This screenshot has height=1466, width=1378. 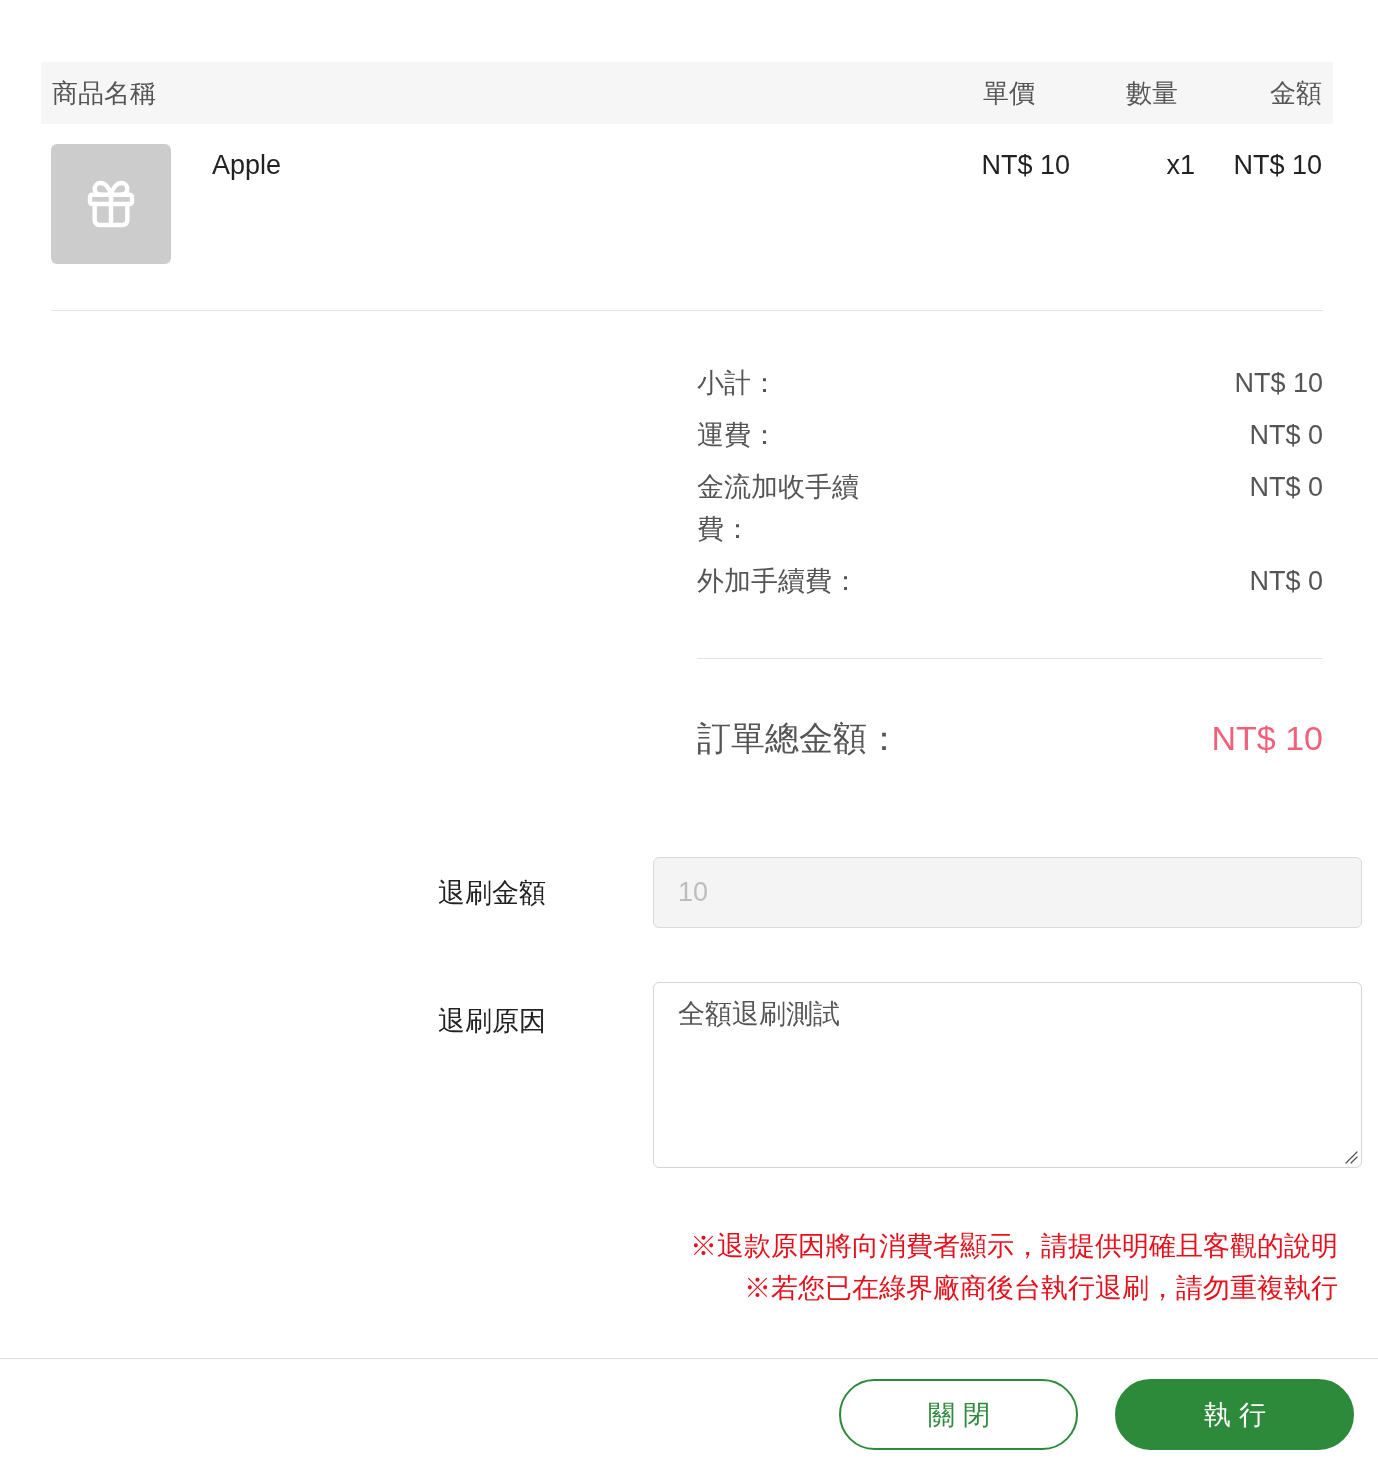 What do you see at coordinates (778, 508) in the screenshot?
I see `summary-label: 金流加收手續費：` at bounding box center [778, 508].